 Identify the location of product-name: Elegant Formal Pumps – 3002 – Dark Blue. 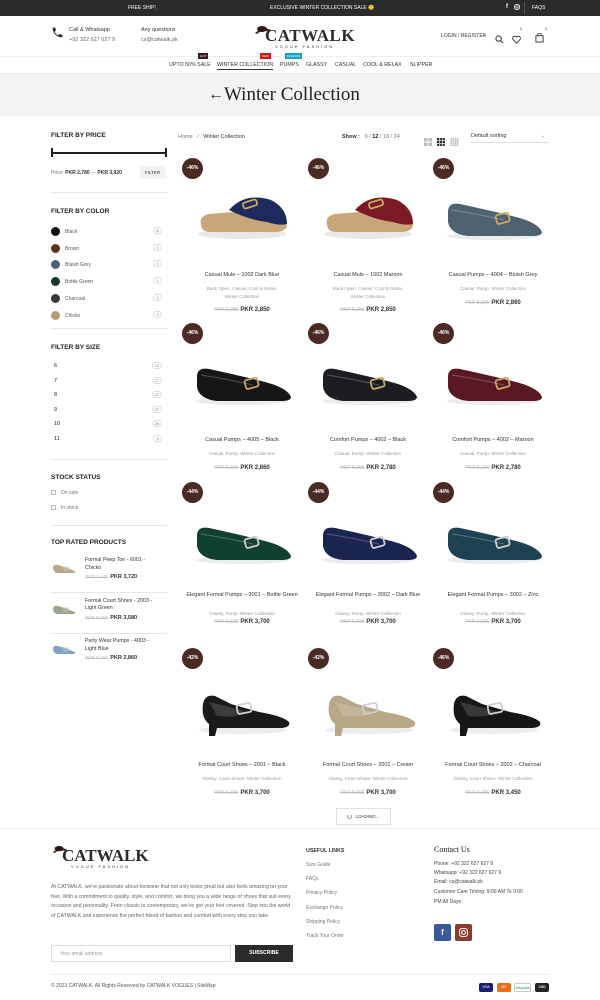
(368, 595).